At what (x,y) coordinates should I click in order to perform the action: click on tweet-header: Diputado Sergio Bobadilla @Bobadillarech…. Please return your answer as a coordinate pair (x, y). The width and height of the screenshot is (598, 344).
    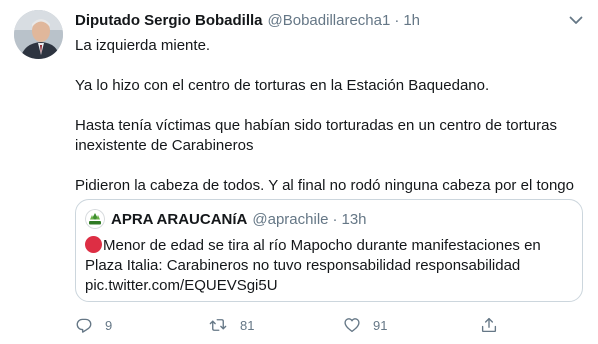
    Looking at the image, I should click on (247, 20).